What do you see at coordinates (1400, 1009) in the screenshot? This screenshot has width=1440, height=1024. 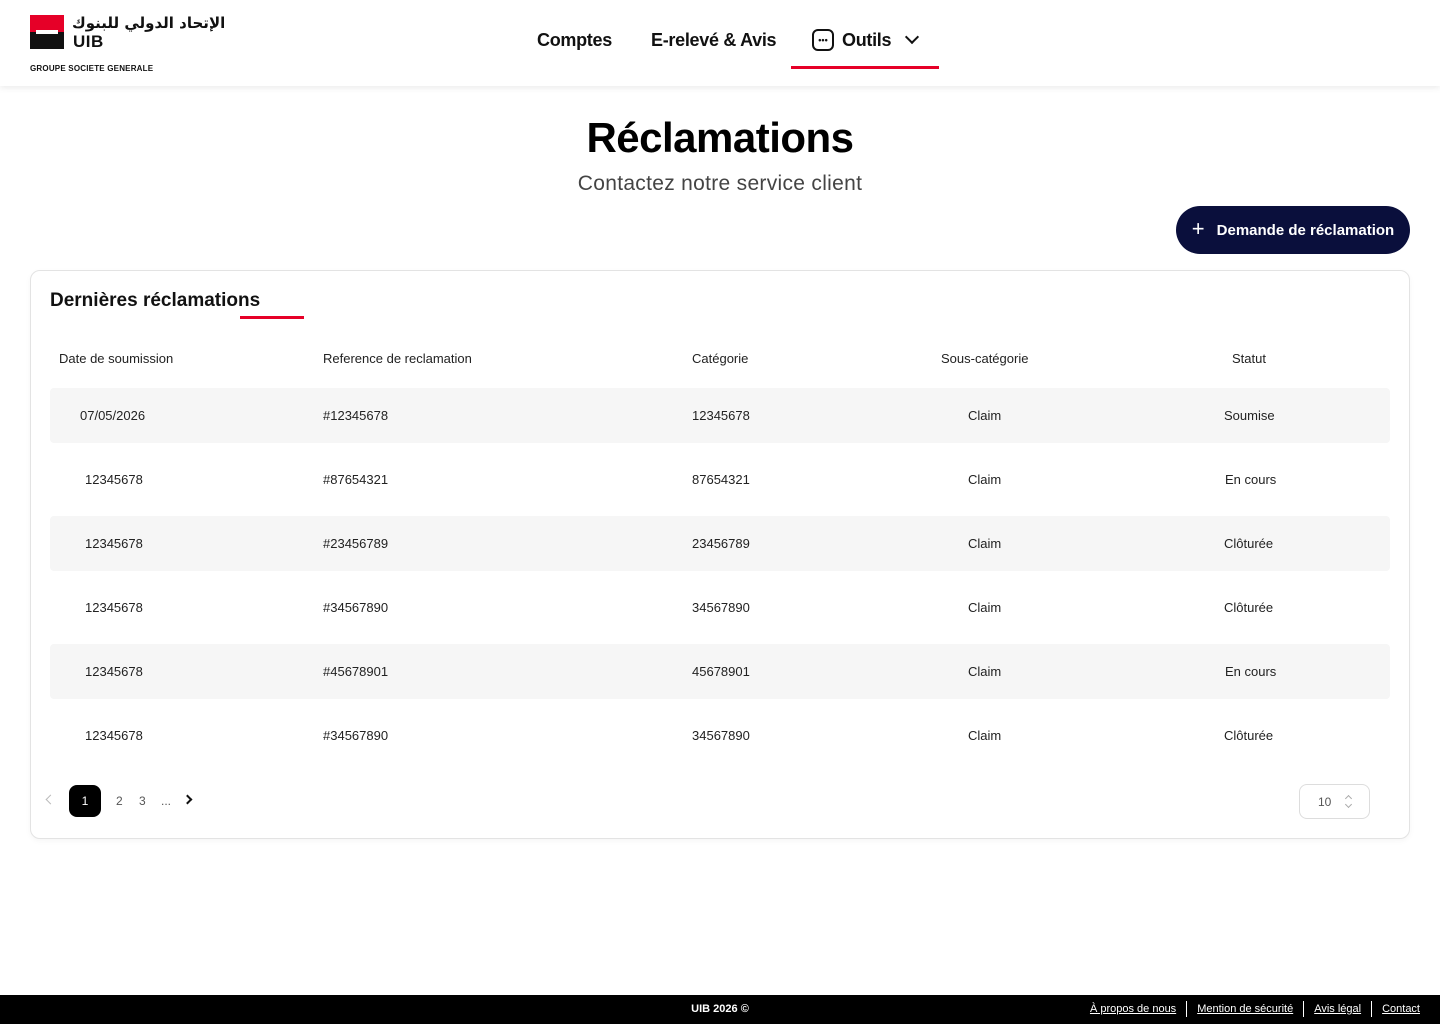 I see `footer-link-contact: Contact` at bounding box center [1400, 1009].